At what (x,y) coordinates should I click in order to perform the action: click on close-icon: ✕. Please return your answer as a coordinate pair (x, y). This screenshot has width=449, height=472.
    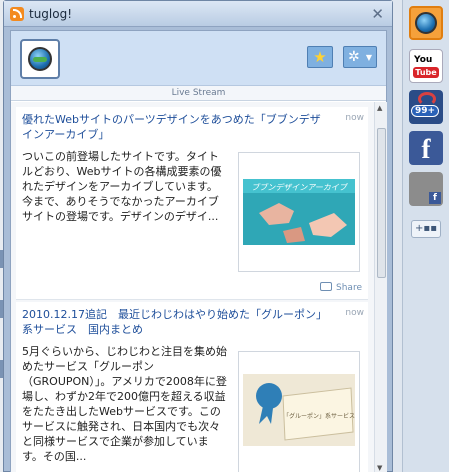
    Looking at the image, I should click on (377, 14).